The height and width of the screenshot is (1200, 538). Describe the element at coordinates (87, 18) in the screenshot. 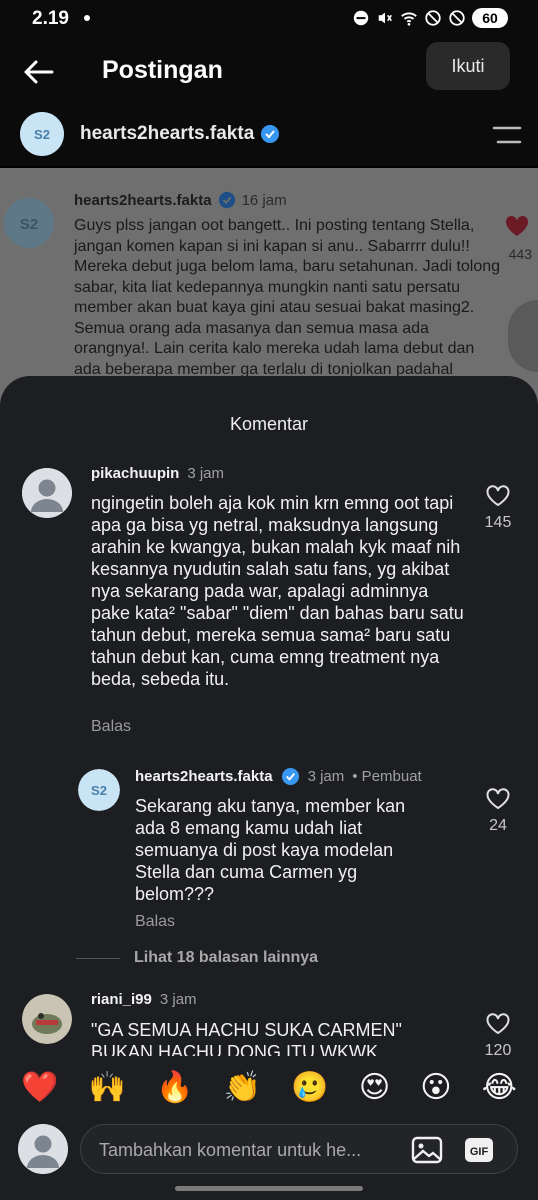

I see `notification-dot` at that location.